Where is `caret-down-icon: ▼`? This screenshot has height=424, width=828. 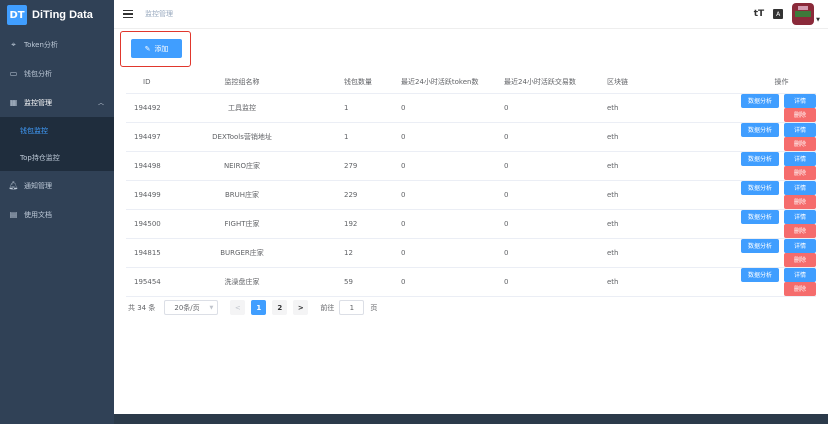
caret-down-icon: ▼ is located at coordinates (818, 20).